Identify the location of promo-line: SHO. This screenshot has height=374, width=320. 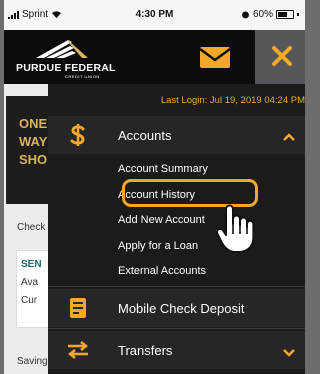
(33, 159).